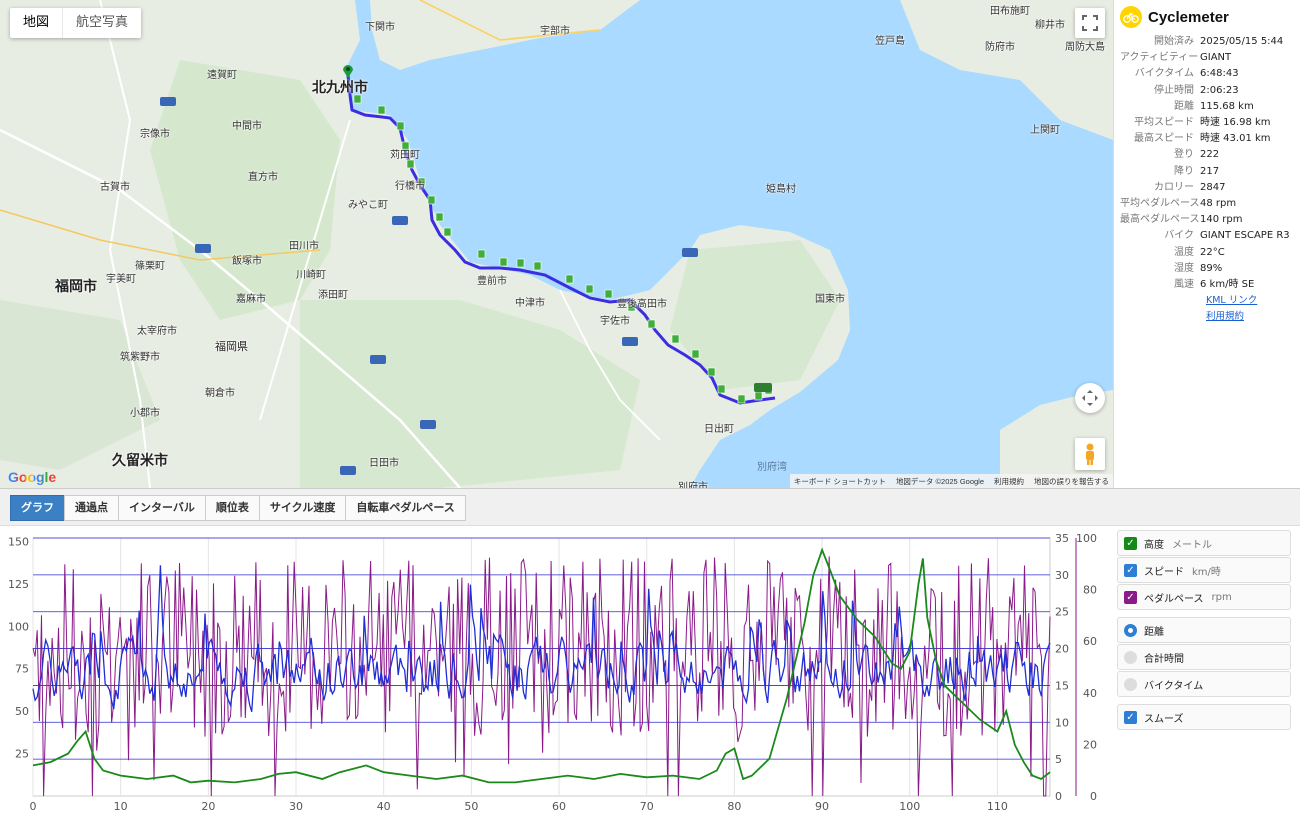 The image size is (1300, 815). I want to click on left-tick-label: 150, so click(18, 541).